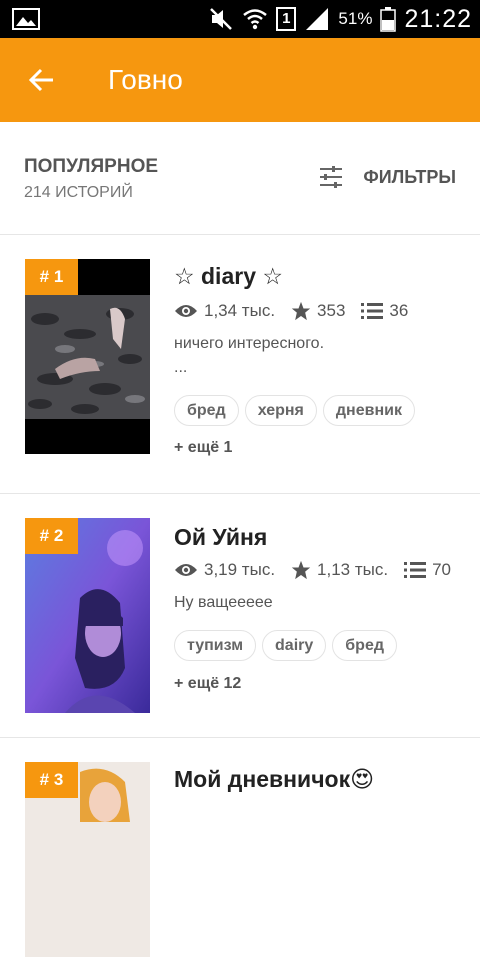  I want to click on tag-chip: херня, so click(280, 410).